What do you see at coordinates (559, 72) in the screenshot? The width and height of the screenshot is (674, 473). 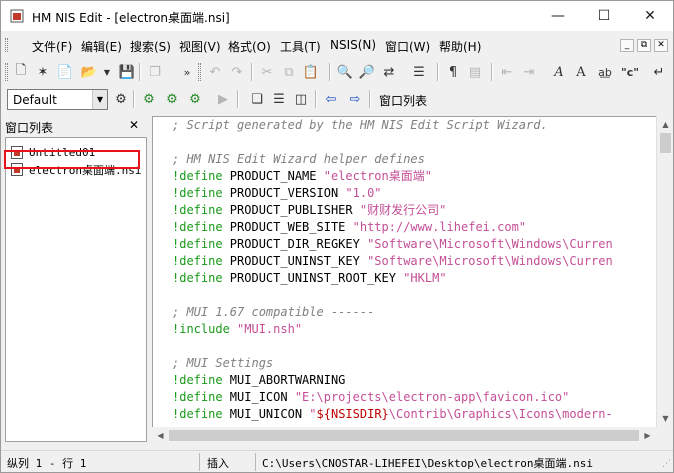 I see `font-icon: A` at bounding box center [559, 72].